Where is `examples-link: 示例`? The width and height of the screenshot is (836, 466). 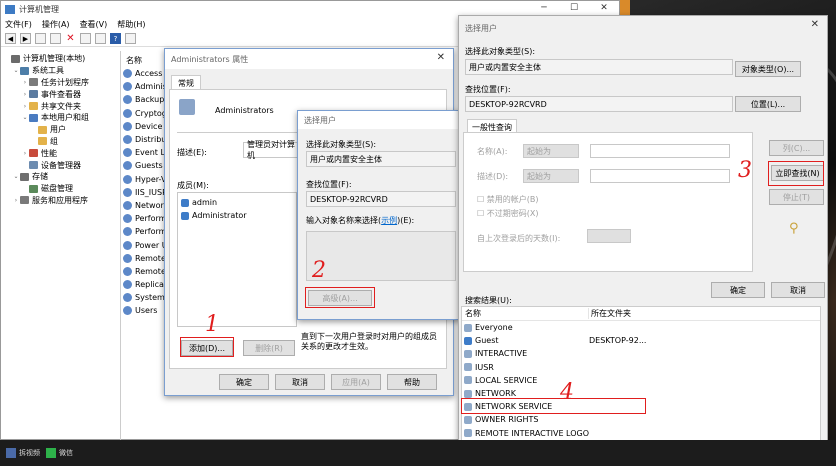 examples-link: 示例 is located at coordinates (389, 220).